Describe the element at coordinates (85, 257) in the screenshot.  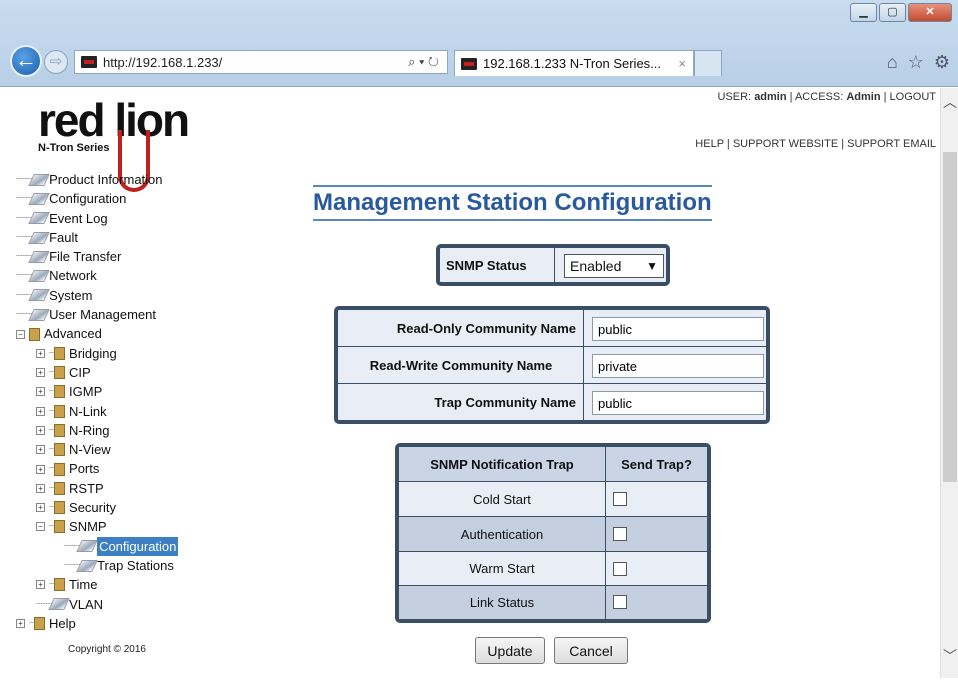
I see `sidebar-item-label: File Transfer` at that location.